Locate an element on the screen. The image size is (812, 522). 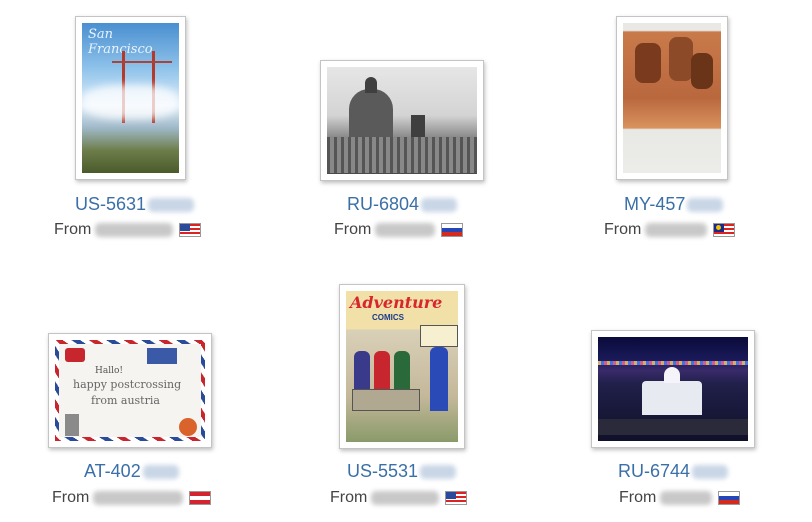
card-text-line: from austria is located at coordinates (125, 400).